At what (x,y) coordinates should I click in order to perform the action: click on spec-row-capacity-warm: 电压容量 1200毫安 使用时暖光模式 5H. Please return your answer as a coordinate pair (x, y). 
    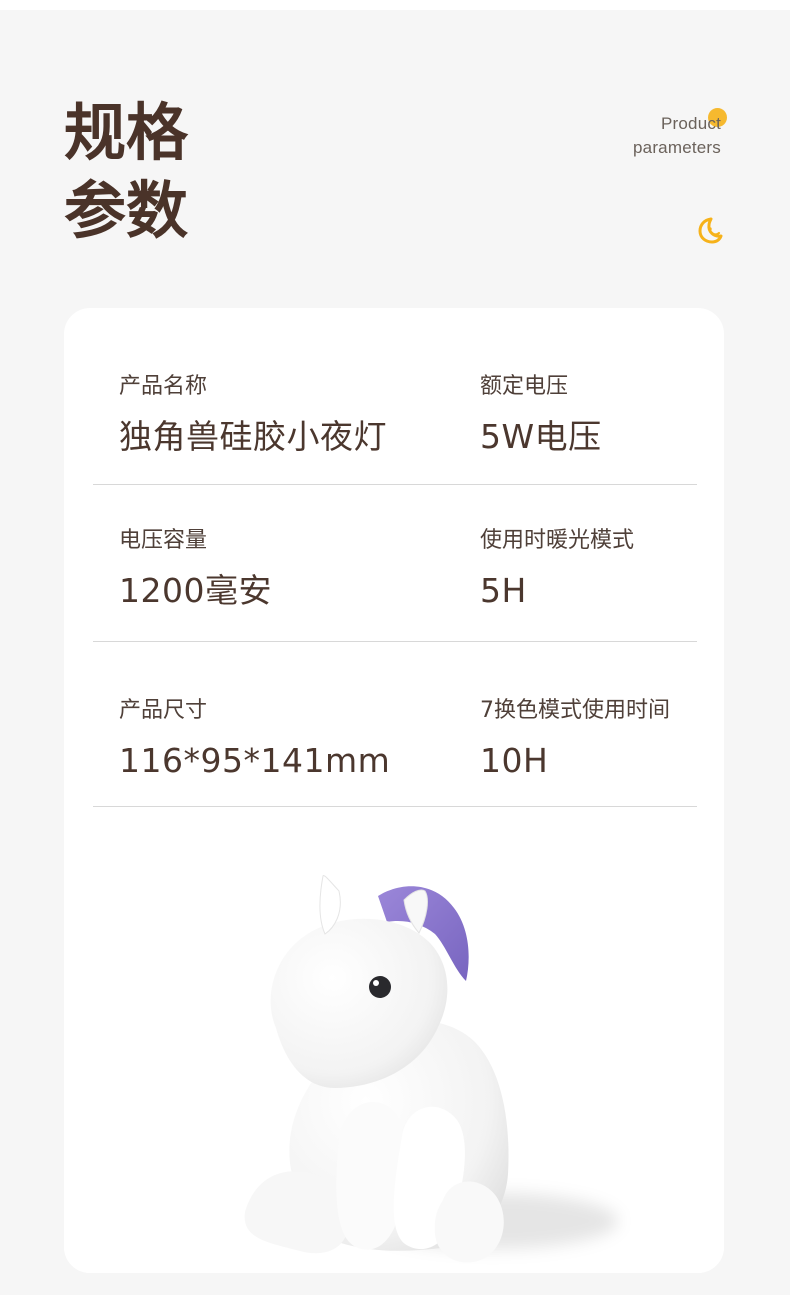
    Looking at the image, I should click on (395, 563).